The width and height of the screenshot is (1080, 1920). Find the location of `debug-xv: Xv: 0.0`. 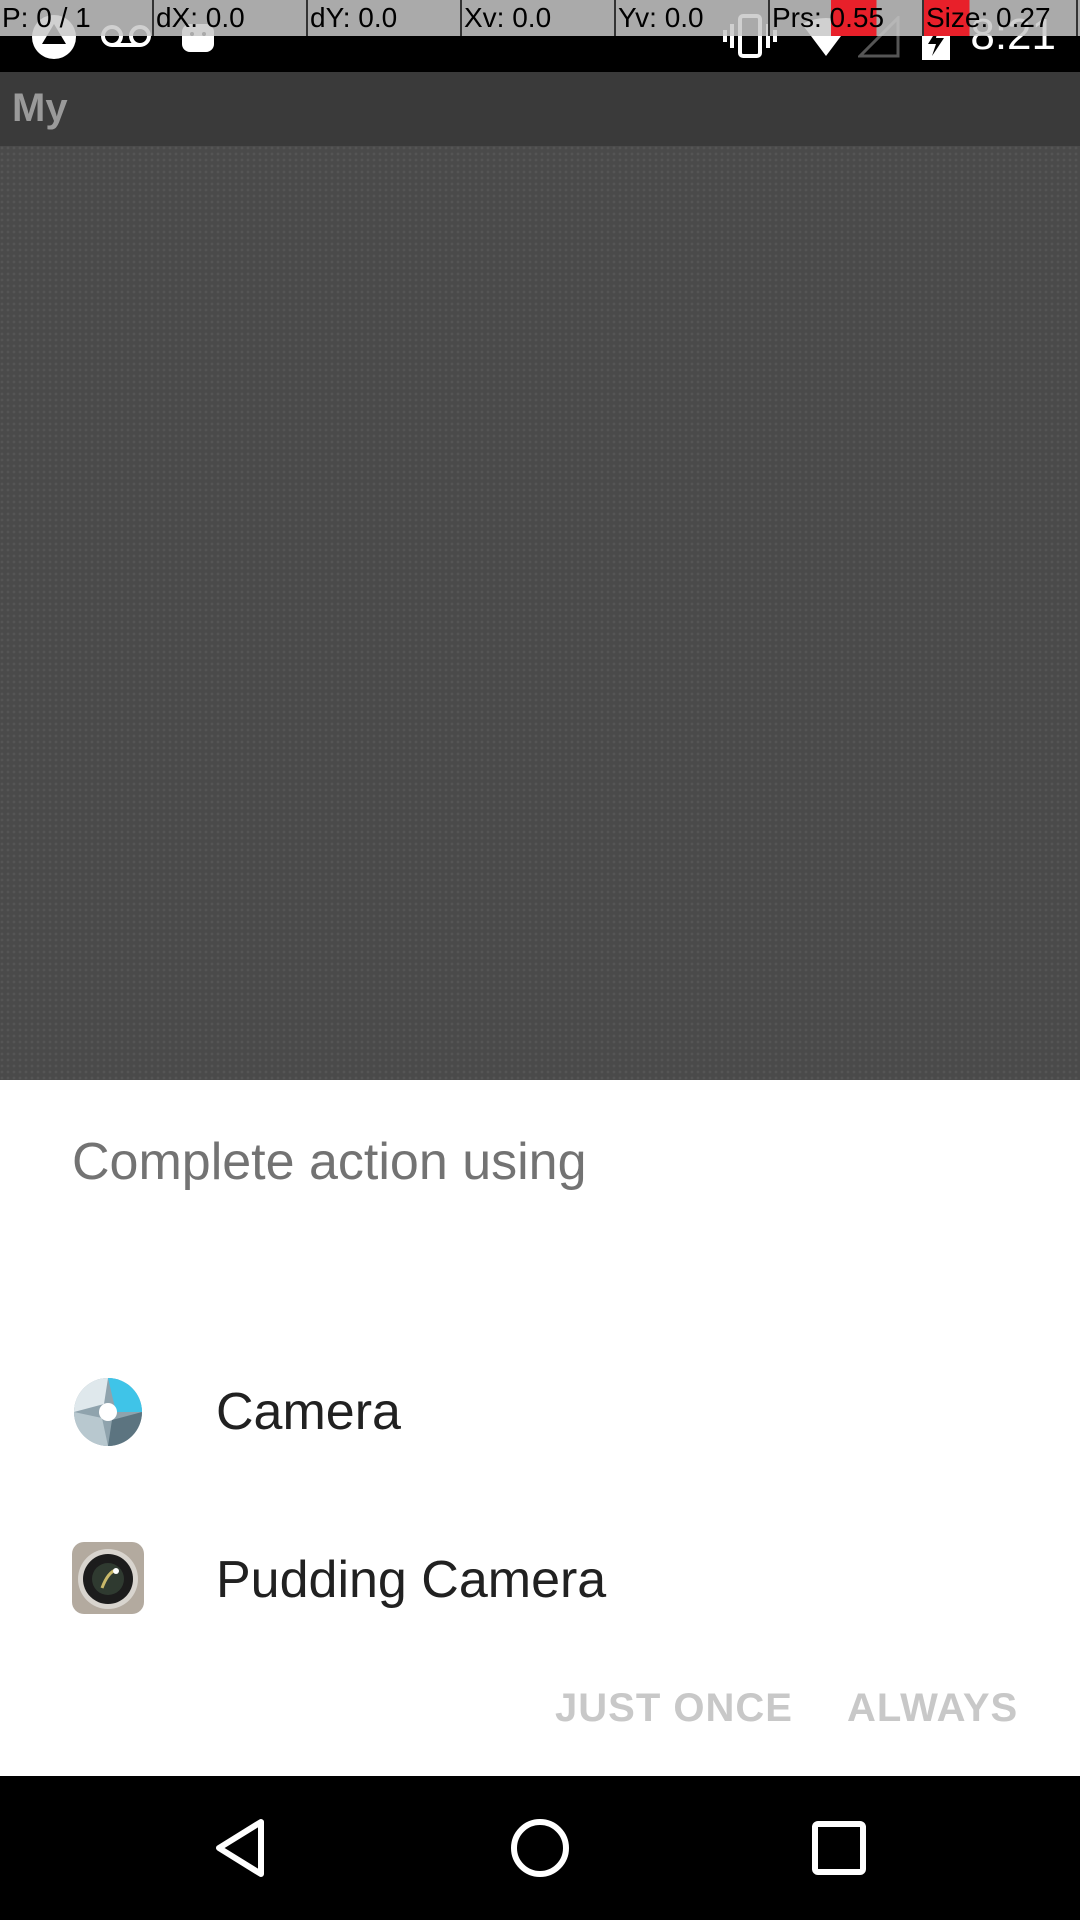

debug-xv: Xv: 0.0 is located at coordinates (539, 18).